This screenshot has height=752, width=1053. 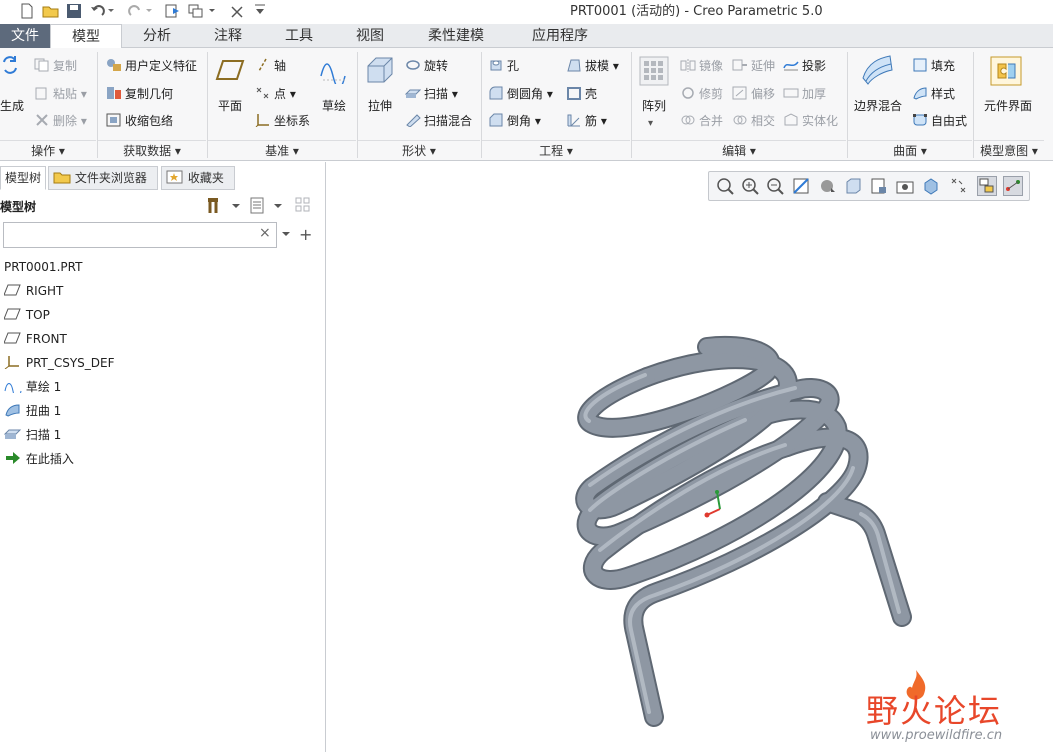 What do you see at coordinates (306, 207) in the screenshot?
I see `show-hide-icon` at bounding box center [306, 207].